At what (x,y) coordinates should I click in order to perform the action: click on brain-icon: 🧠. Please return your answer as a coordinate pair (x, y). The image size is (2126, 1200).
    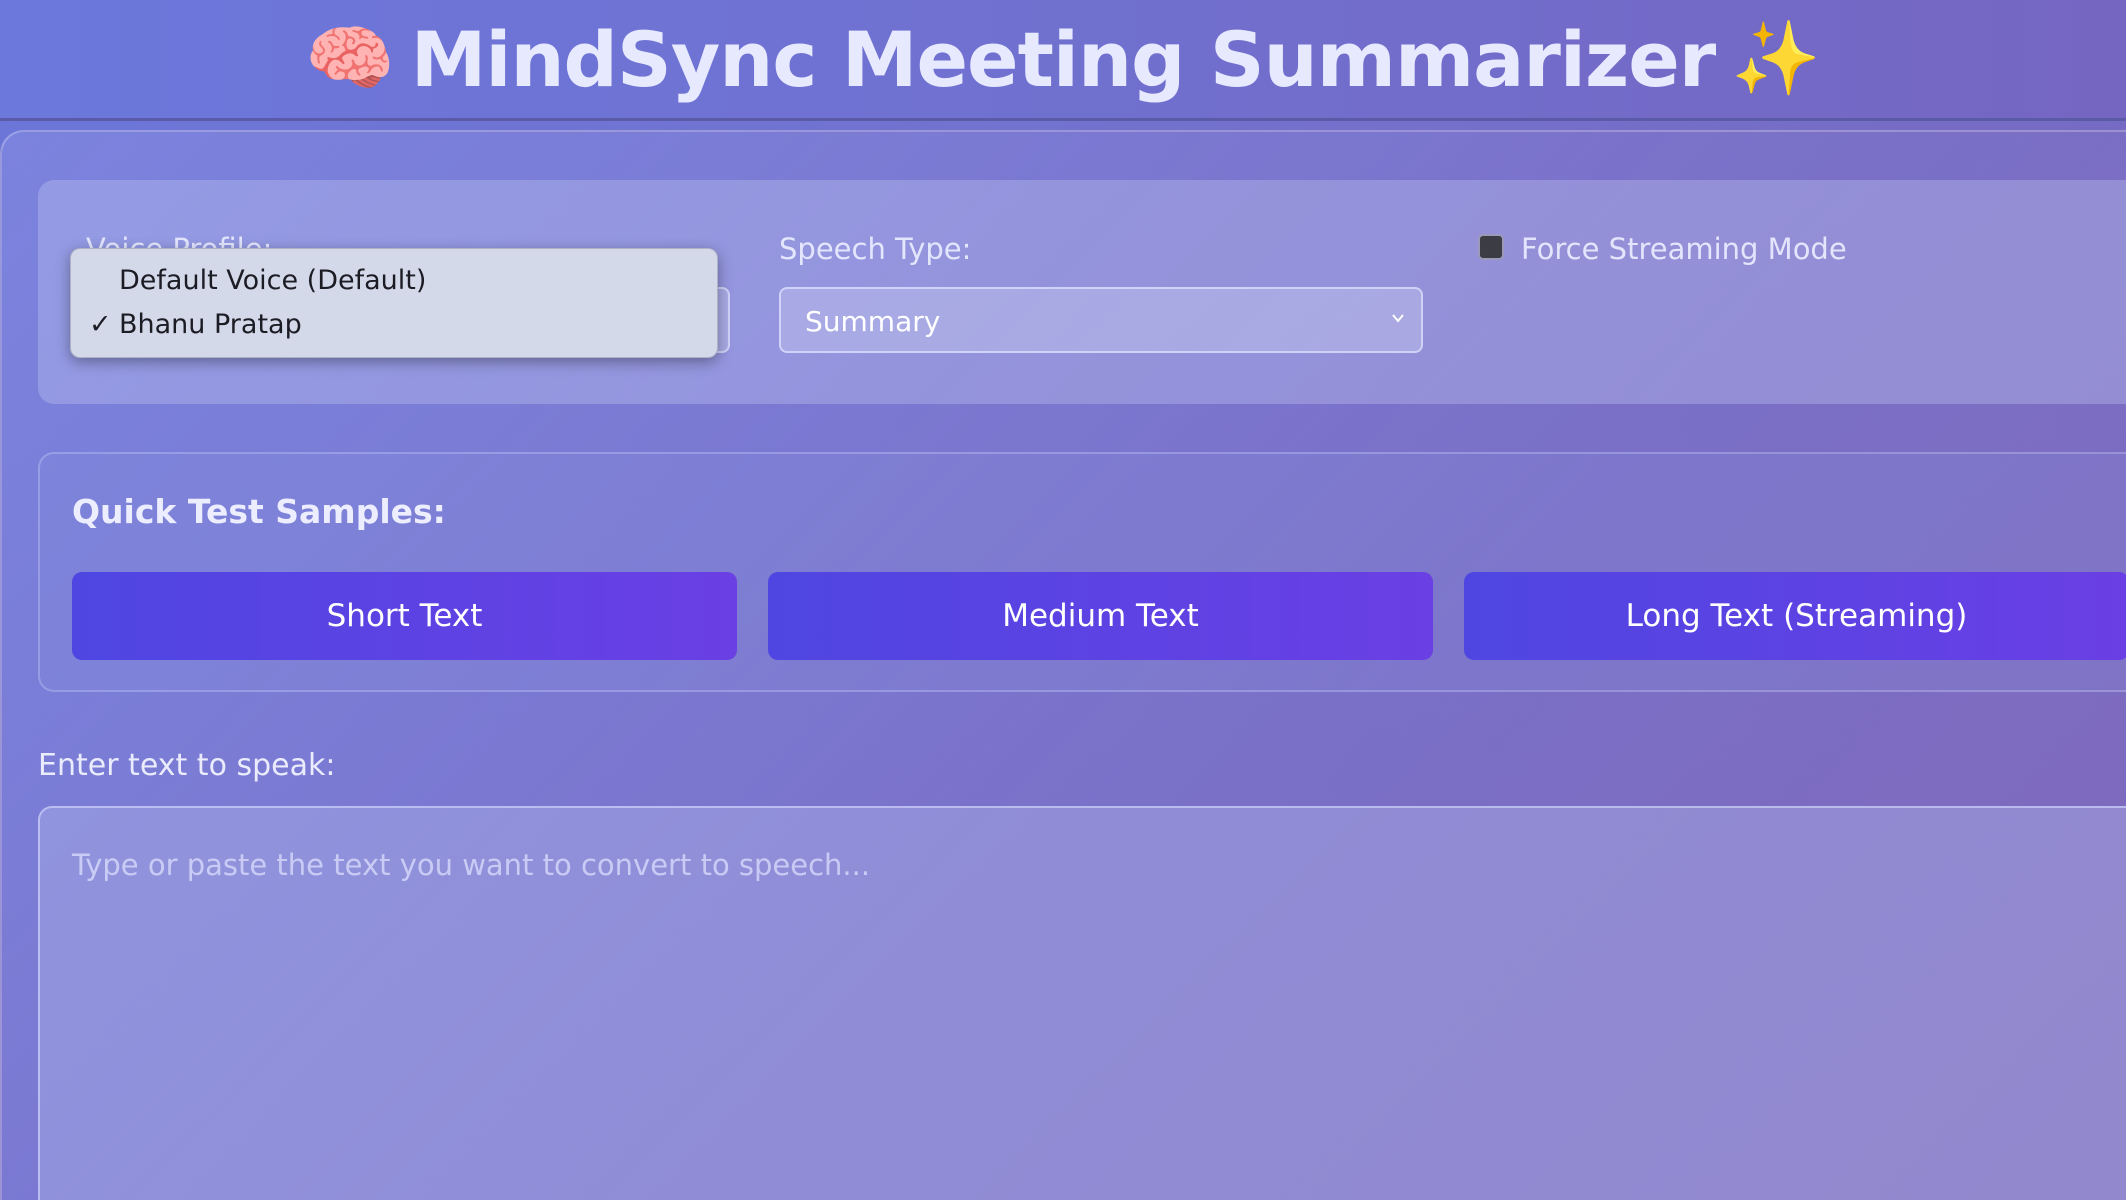
    Looking at the image, I should click on (350, 59).